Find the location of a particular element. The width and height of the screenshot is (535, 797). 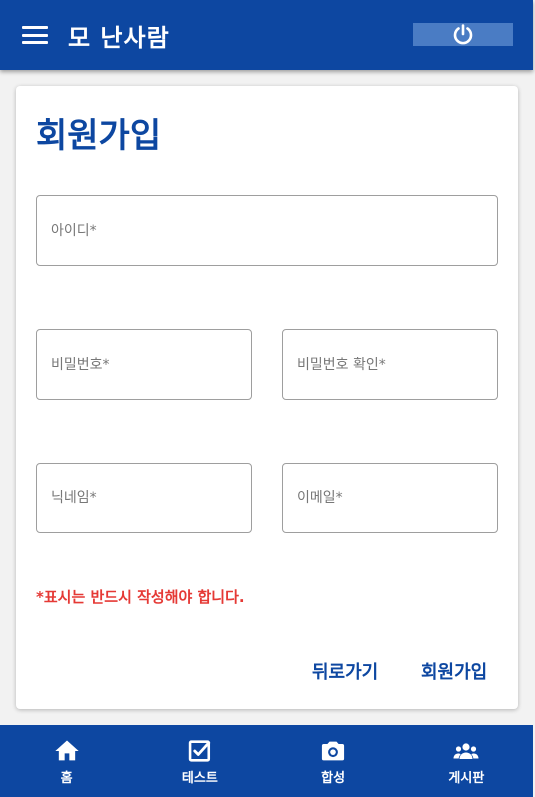

home-icon is located at coordinates (66, 750).